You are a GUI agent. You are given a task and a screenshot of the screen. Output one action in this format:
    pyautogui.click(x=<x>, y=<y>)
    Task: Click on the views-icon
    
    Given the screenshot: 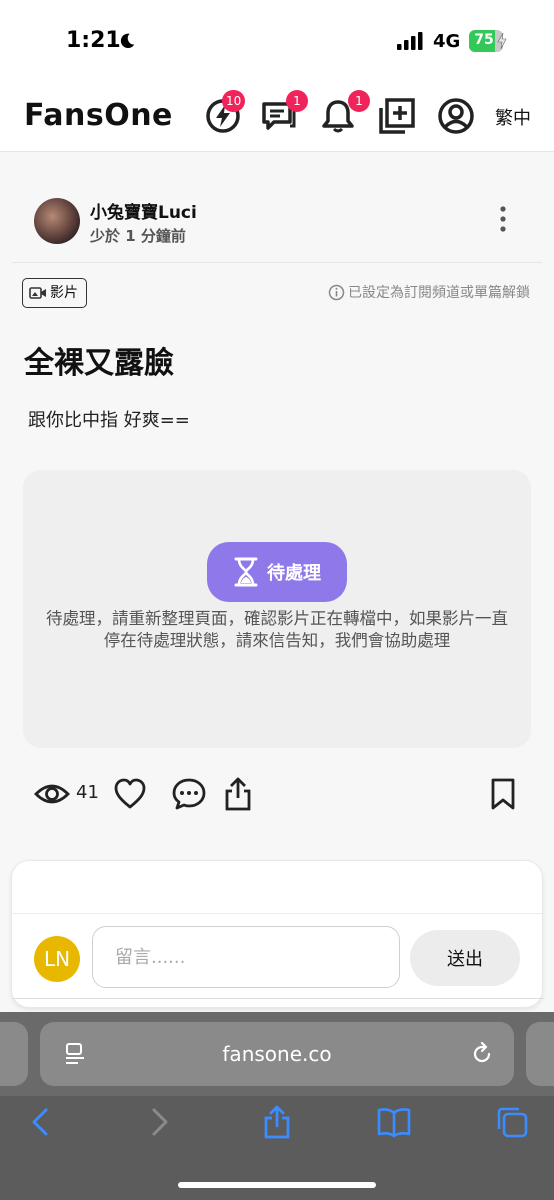 What is the action you would take?
    pyautogui.click(x=52, y=794)
    